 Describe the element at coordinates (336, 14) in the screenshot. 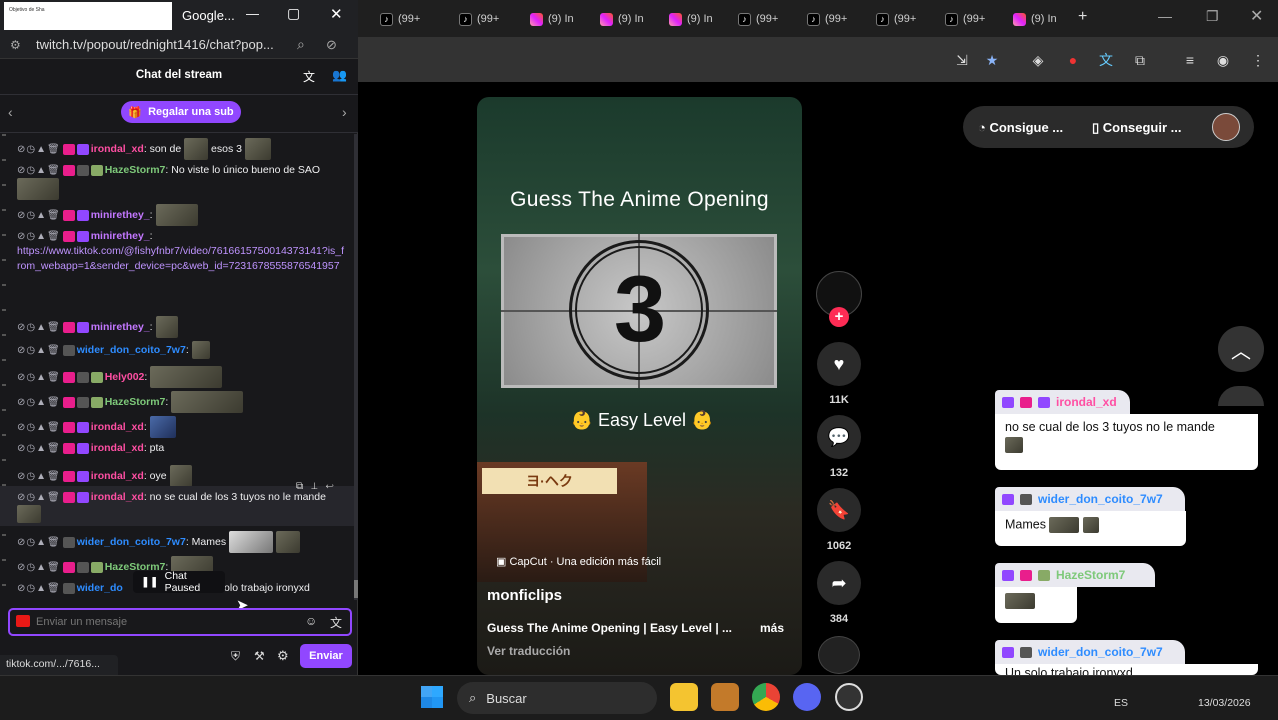

I see `popup-close-icon: ✕` at that location.